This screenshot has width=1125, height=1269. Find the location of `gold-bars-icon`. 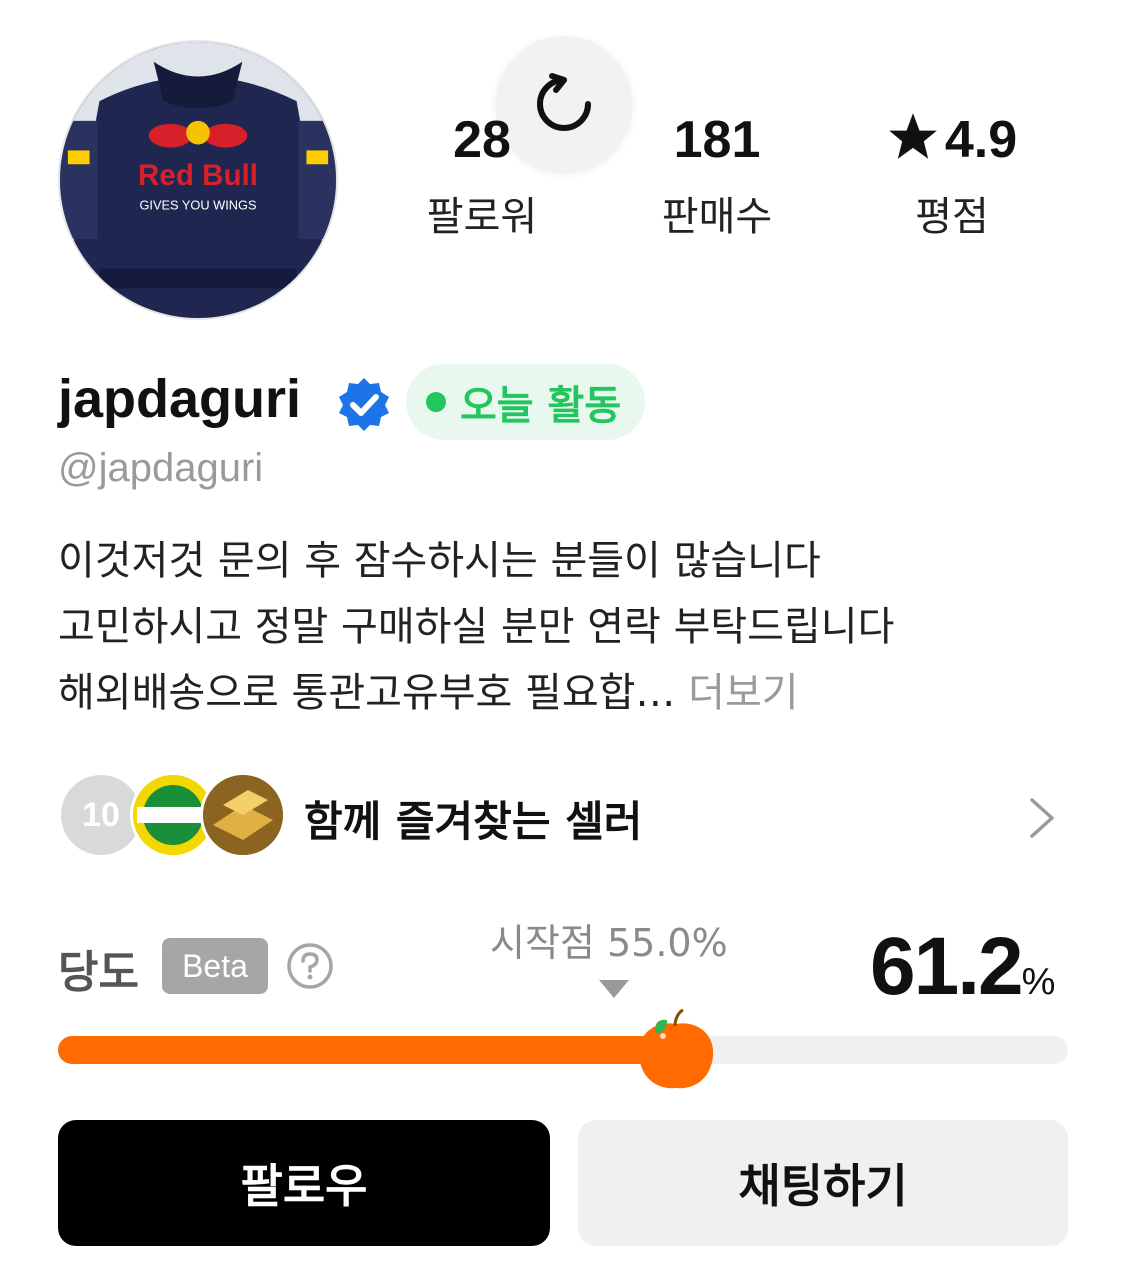

gold-bars-icon is located at coordinates (243, 815).